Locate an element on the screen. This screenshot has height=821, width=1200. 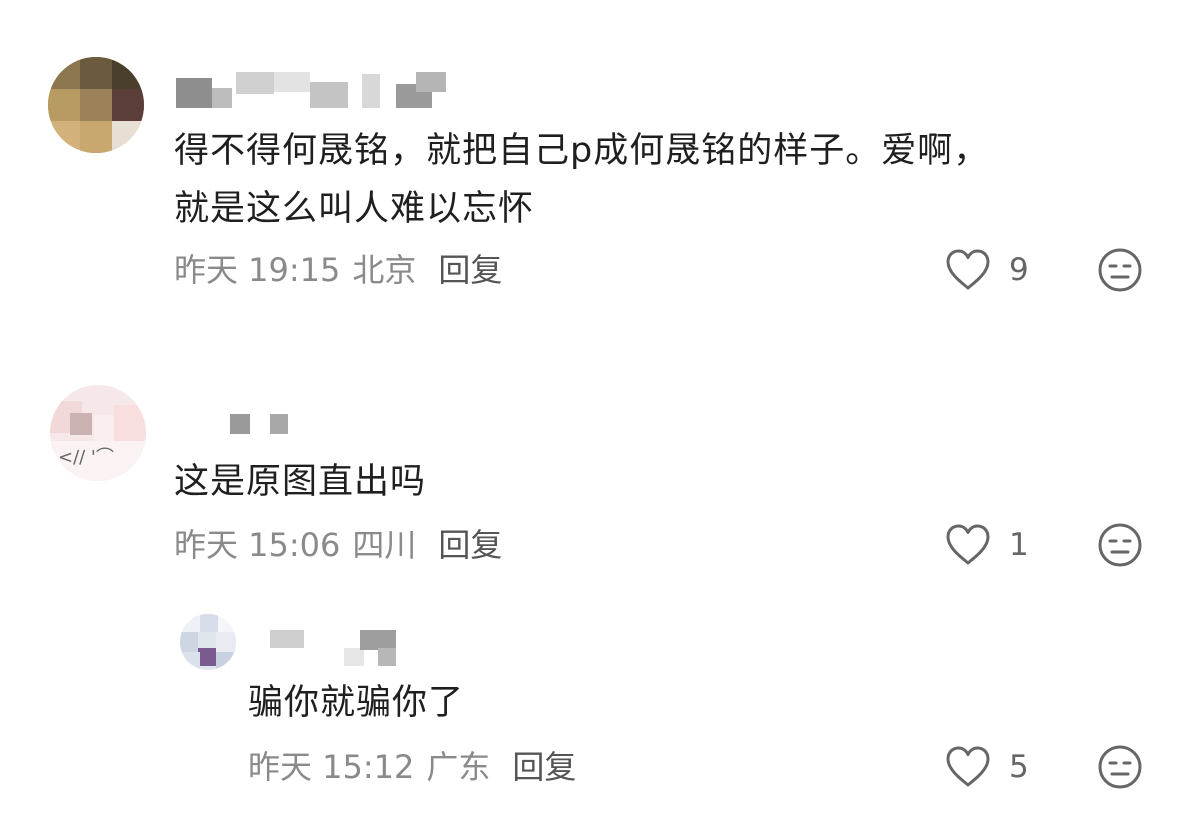
comment-meta: 昨天 15:06 四川 回复 is located at coordinates (338, 543).